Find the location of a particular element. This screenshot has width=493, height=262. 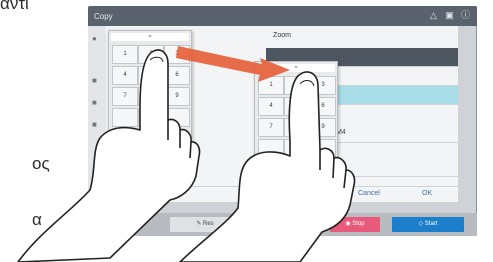

menu-icon: ● is located at coordinates (94, 38).